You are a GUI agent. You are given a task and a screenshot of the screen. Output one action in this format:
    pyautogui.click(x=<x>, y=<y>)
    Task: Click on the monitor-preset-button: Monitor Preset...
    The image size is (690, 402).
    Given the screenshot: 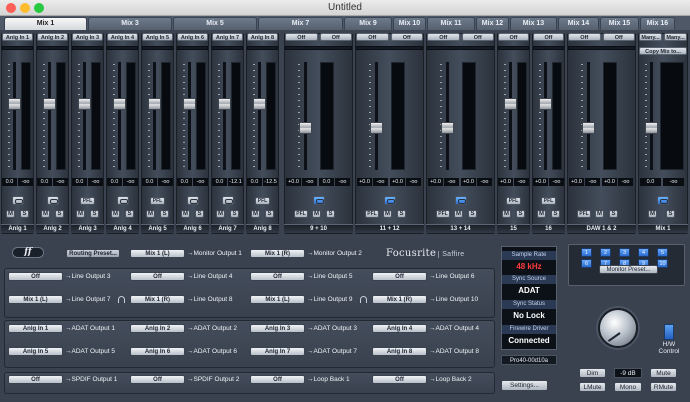 What is the action you would take?
    pyautogui.click(x=628, y=269)
    